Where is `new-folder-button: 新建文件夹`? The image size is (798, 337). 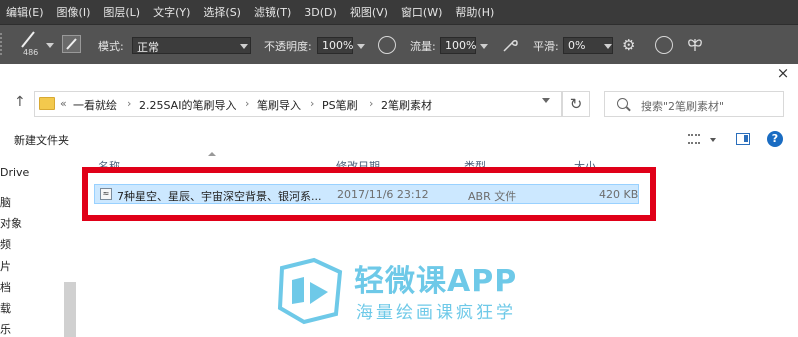 new-folder-button: 新建文件夹 is located at coordinates (41, 140).